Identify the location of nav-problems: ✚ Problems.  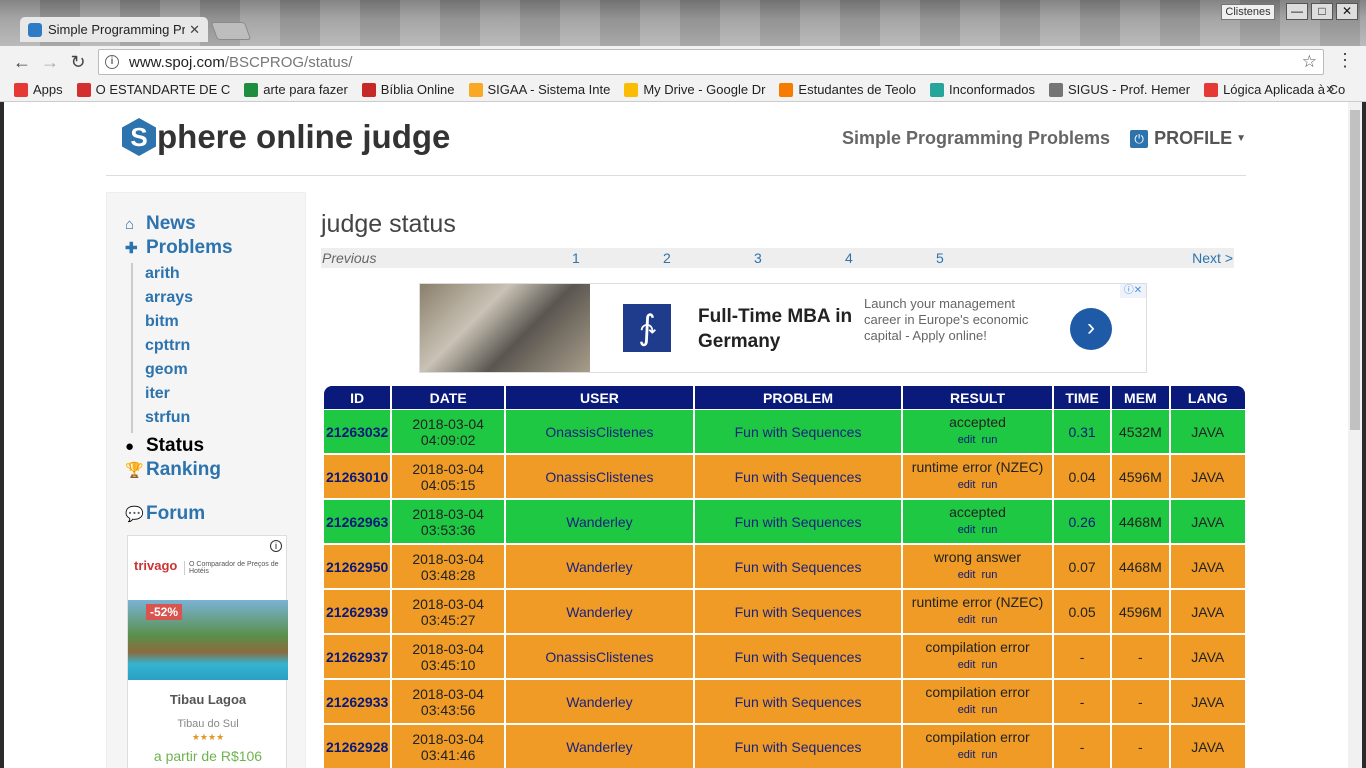
(179, 248).